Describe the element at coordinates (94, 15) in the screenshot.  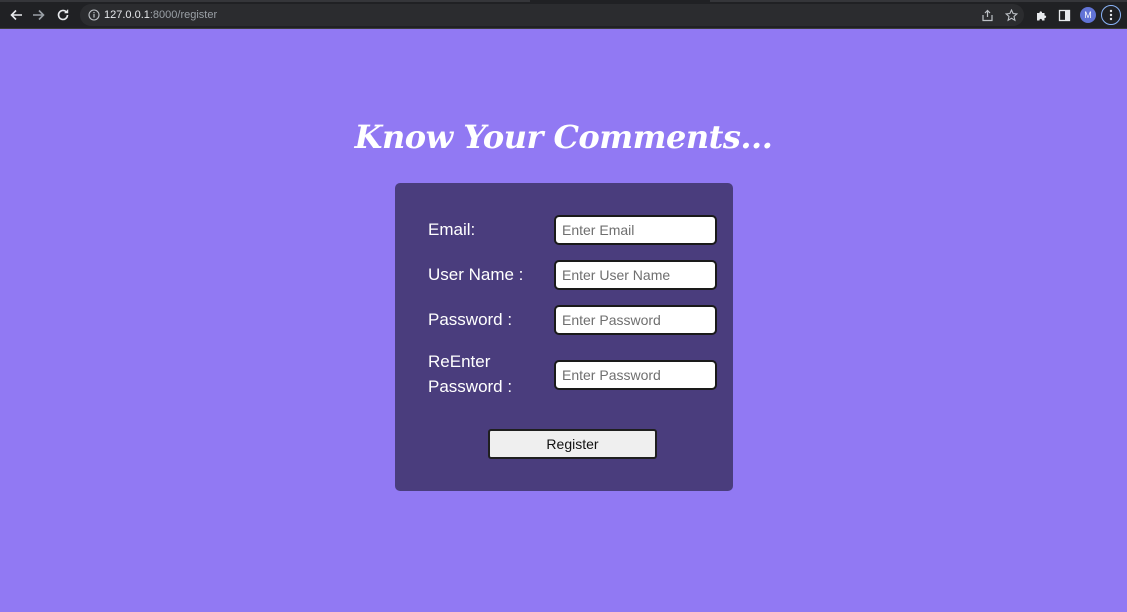
I see `info-icon` at that location.